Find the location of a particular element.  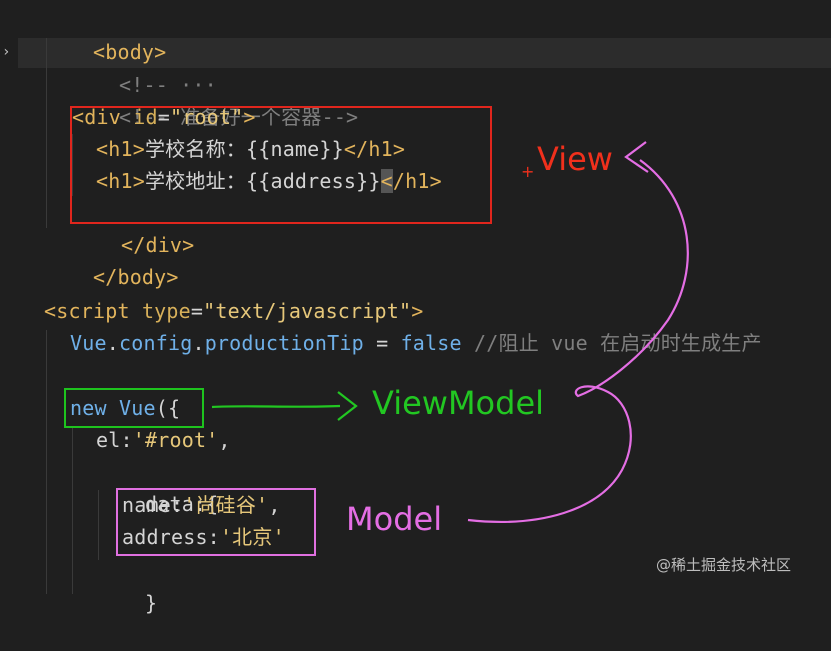

view-arrowhead is located at coordinates (636, 157).